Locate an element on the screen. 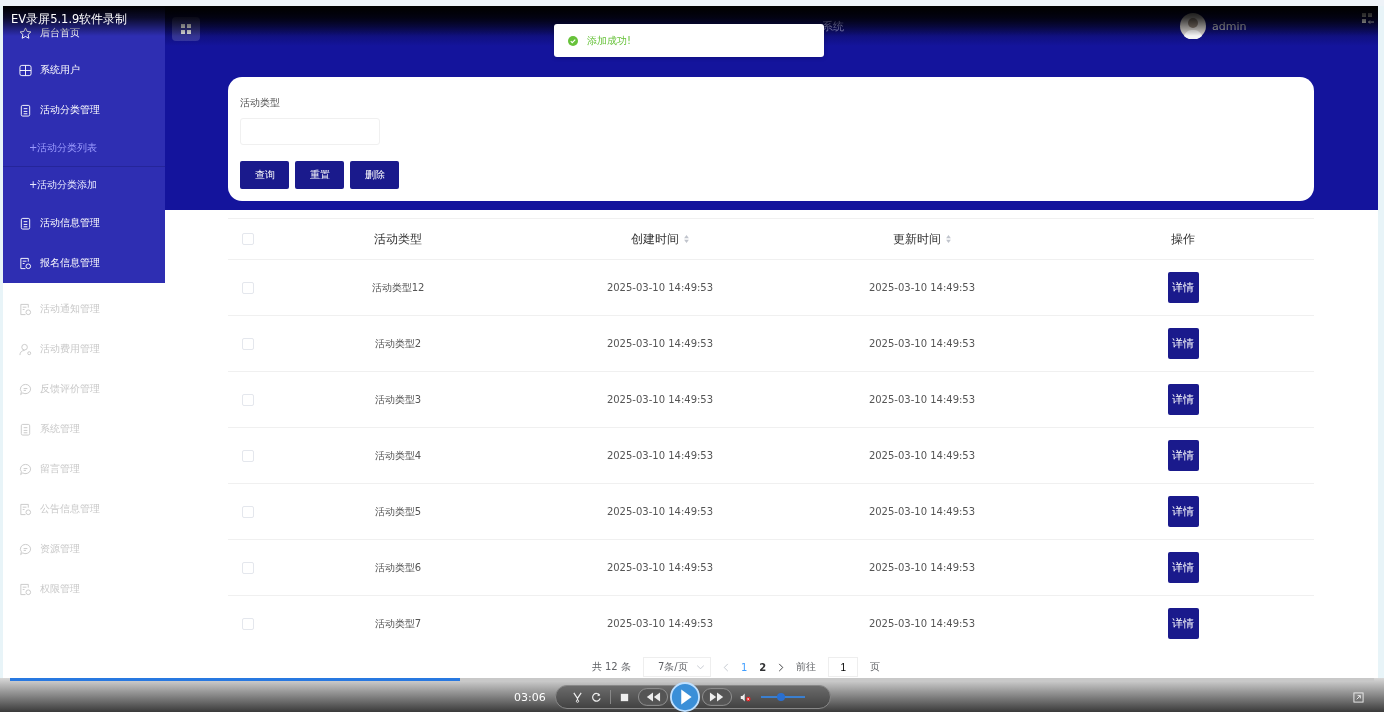 This screenshot has height=712, width=1384. page-suffix: 页 is located at coordinates (875, 667).